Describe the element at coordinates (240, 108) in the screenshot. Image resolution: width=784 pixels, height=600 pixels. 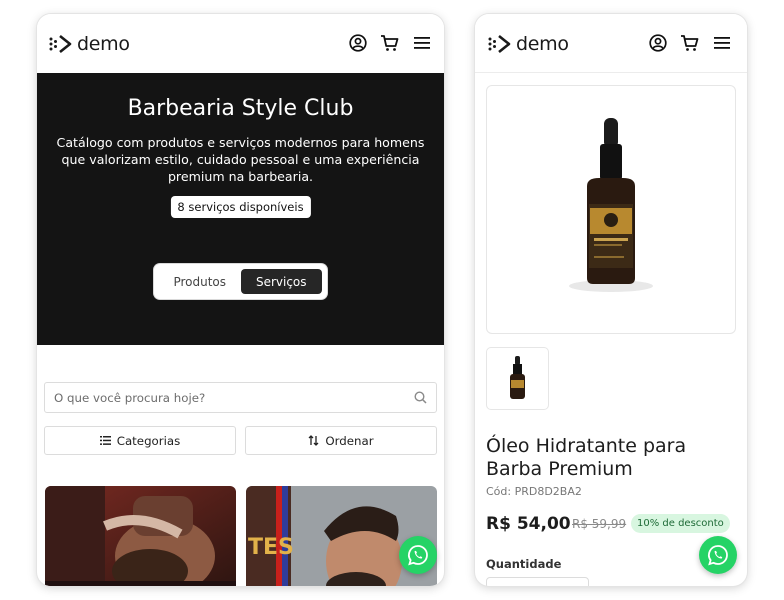
I see `hero-title: Barbearia Style Club` at that location.